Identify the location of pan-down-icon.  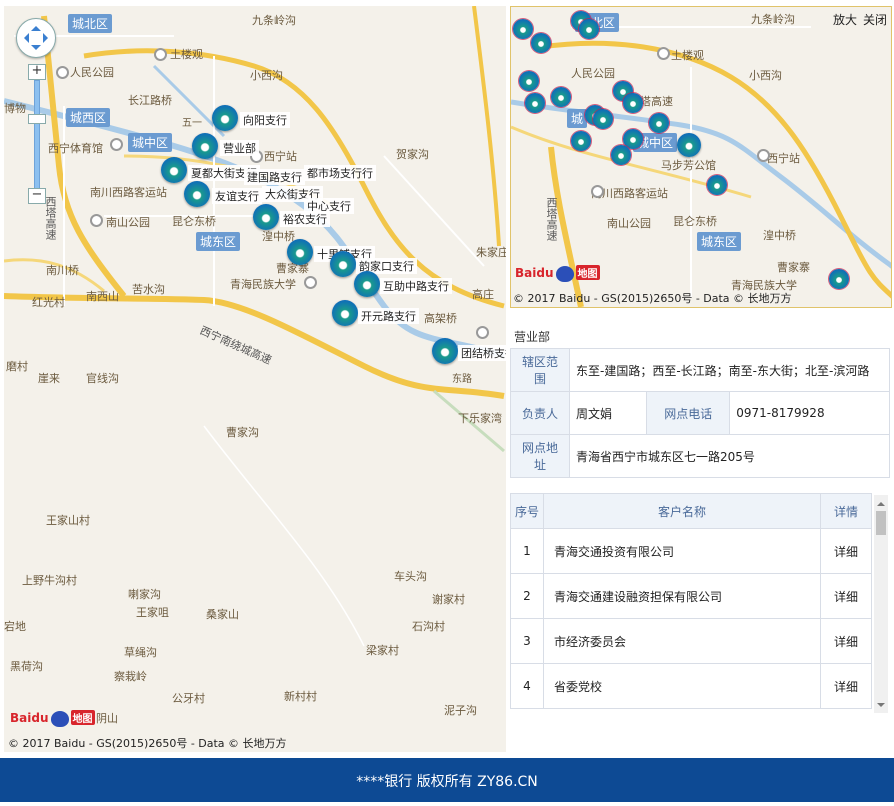
(36, 50).